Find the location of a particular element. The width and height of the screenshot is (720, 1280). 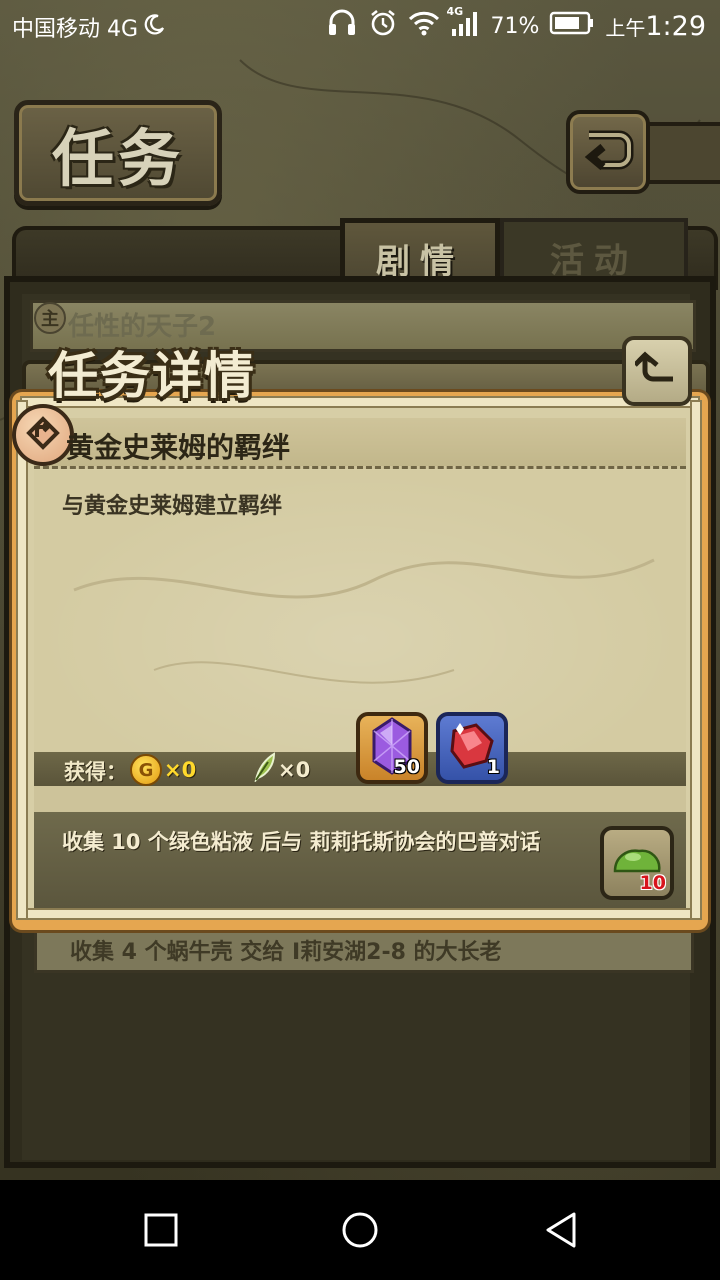

signal-icon: 4G is located at coordinates (463, 24).